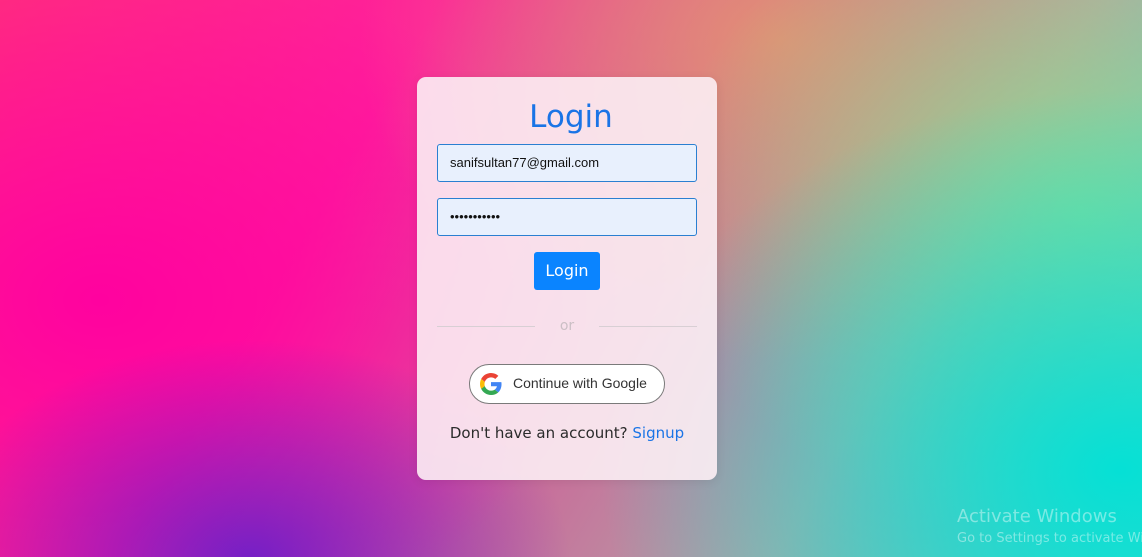 The width and height of the screenshot is (1142, 557). Describe the element at coordinates (571, 117) in the screenshot. I see `page-title: Login` at that location.